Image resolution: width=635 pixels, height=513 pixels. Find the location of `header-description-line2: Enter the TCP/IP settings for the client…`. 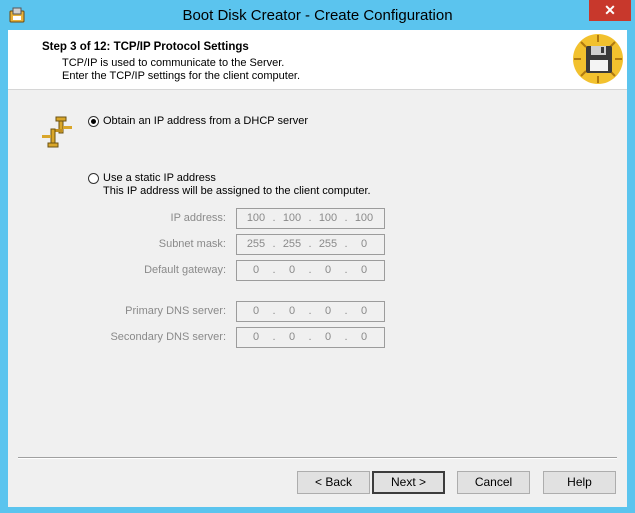

header-description-line2: Enter the TCP/IP settings for the client… is located at coordinates (181, 76).